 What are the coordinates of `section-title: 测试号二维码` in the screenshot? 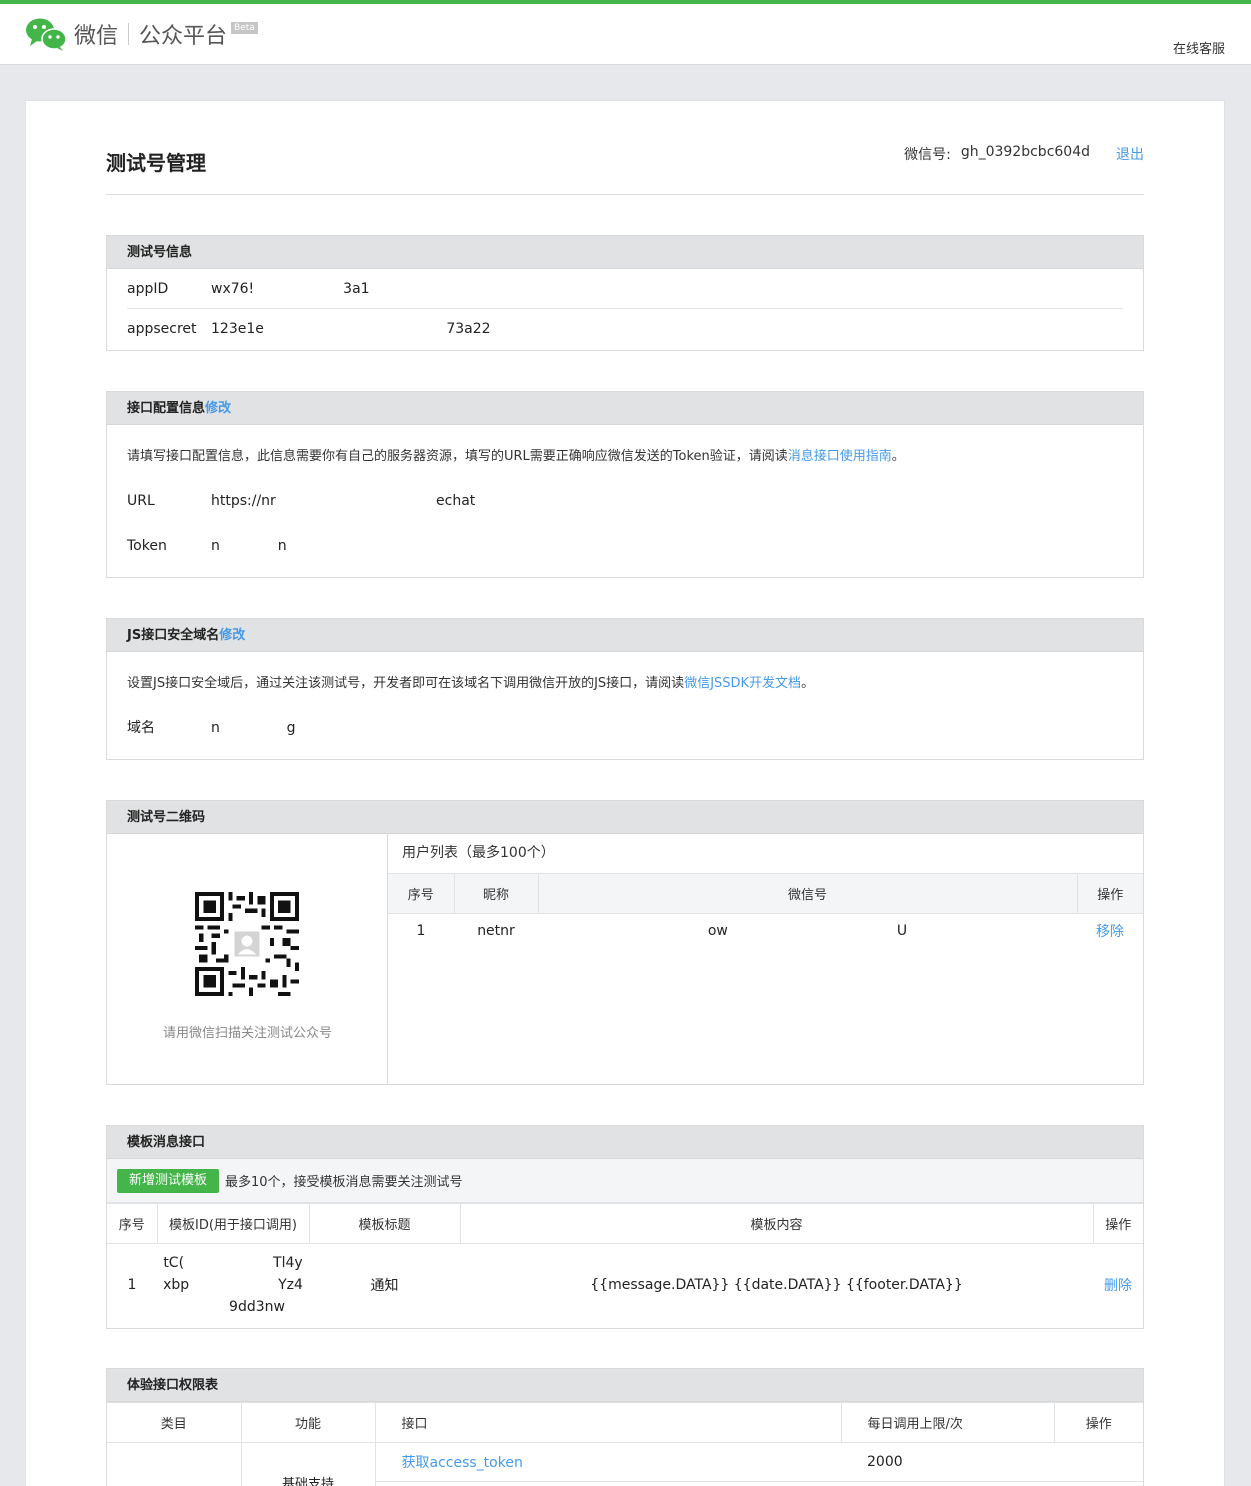 It's located at (625, 817).